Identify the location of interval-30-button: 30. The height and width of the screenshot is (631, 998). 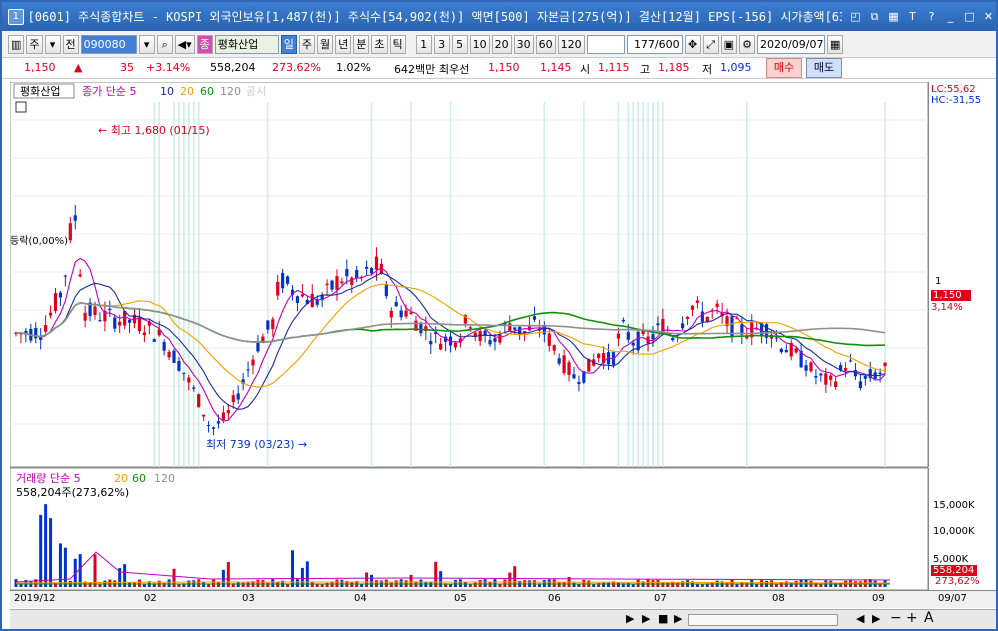
(523, 44).